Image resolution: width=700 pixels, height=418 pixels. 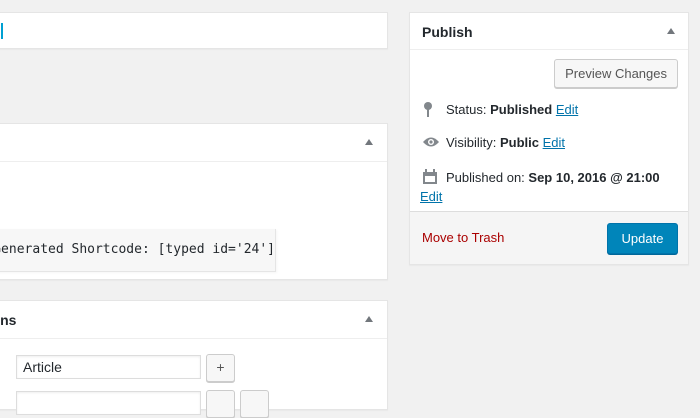 What do you see at coordinates (431, 143) in the screenshot?
I see `eye-icon` at bounding box center [431, 143].